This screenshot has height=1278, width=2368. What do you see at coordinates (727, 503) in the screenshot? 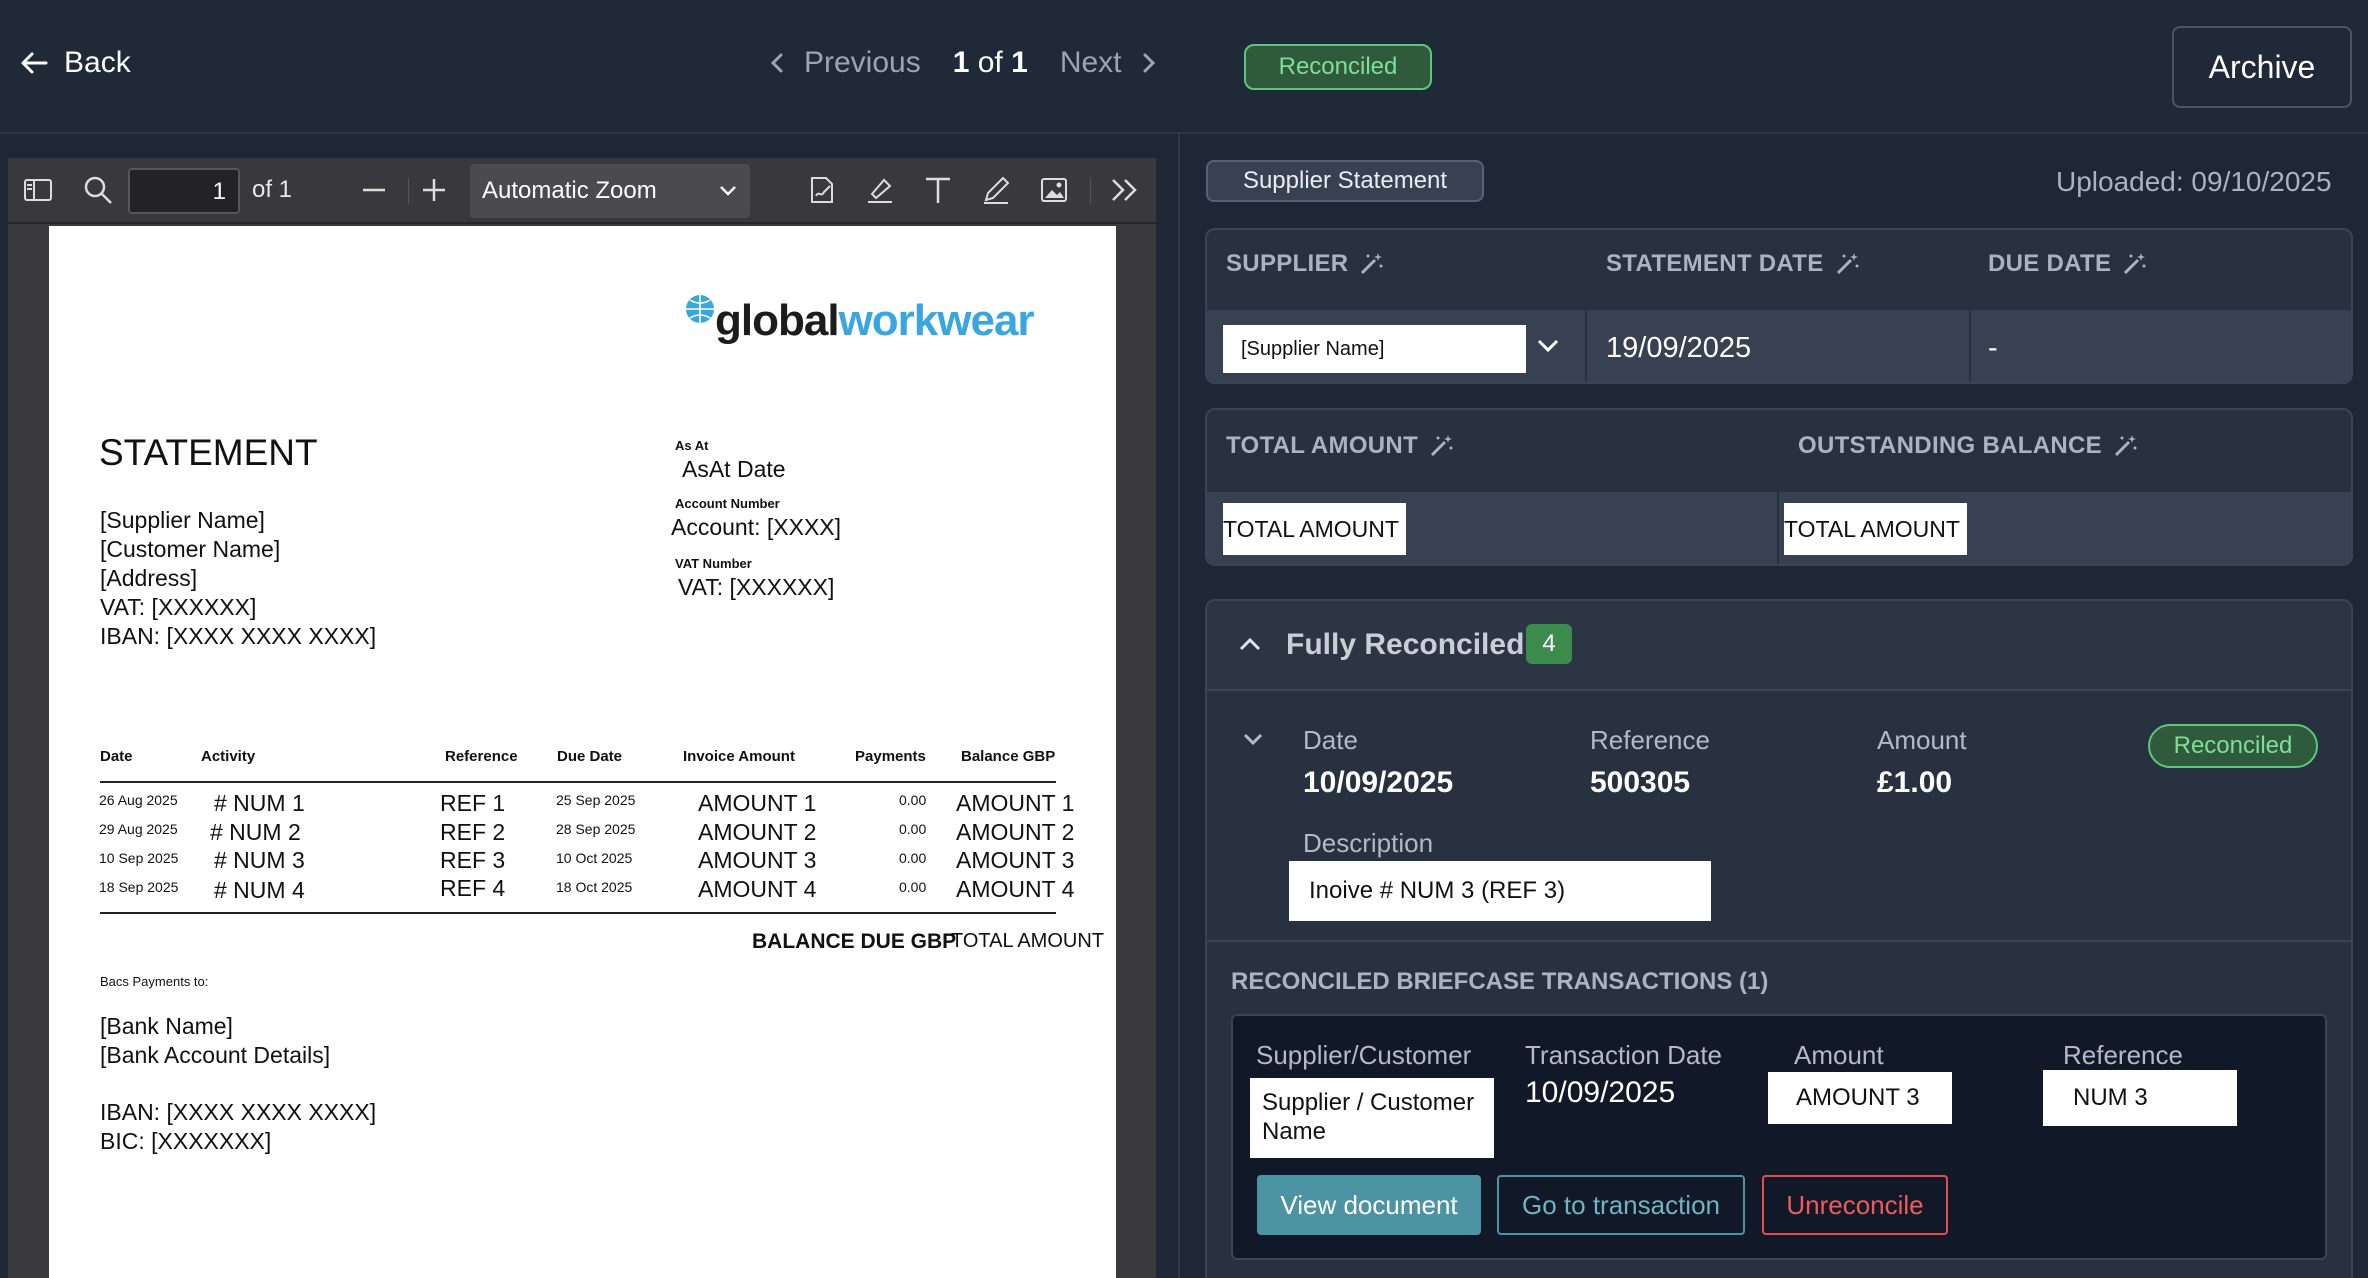
I see `account-number-label: Account Number` at bounding box center [727, 503].